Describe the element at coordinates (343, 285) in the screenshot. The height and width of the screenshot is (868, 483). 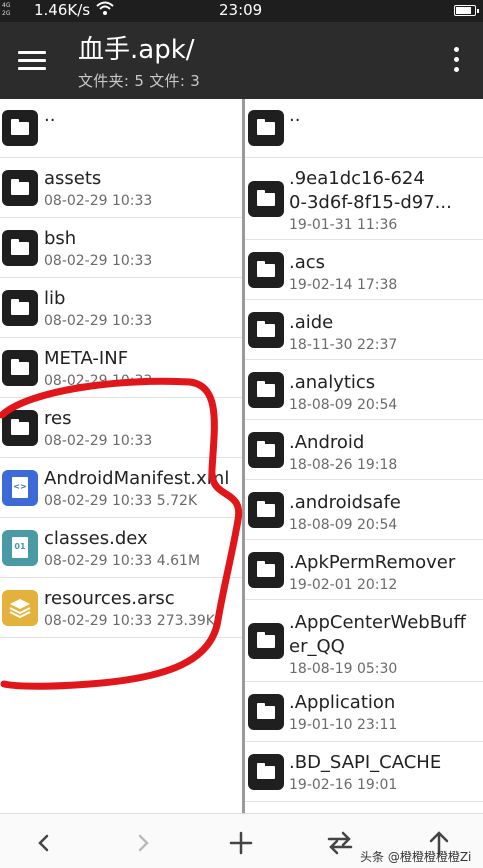
I see `item-meta: 19-02-14 17:38` at that location.